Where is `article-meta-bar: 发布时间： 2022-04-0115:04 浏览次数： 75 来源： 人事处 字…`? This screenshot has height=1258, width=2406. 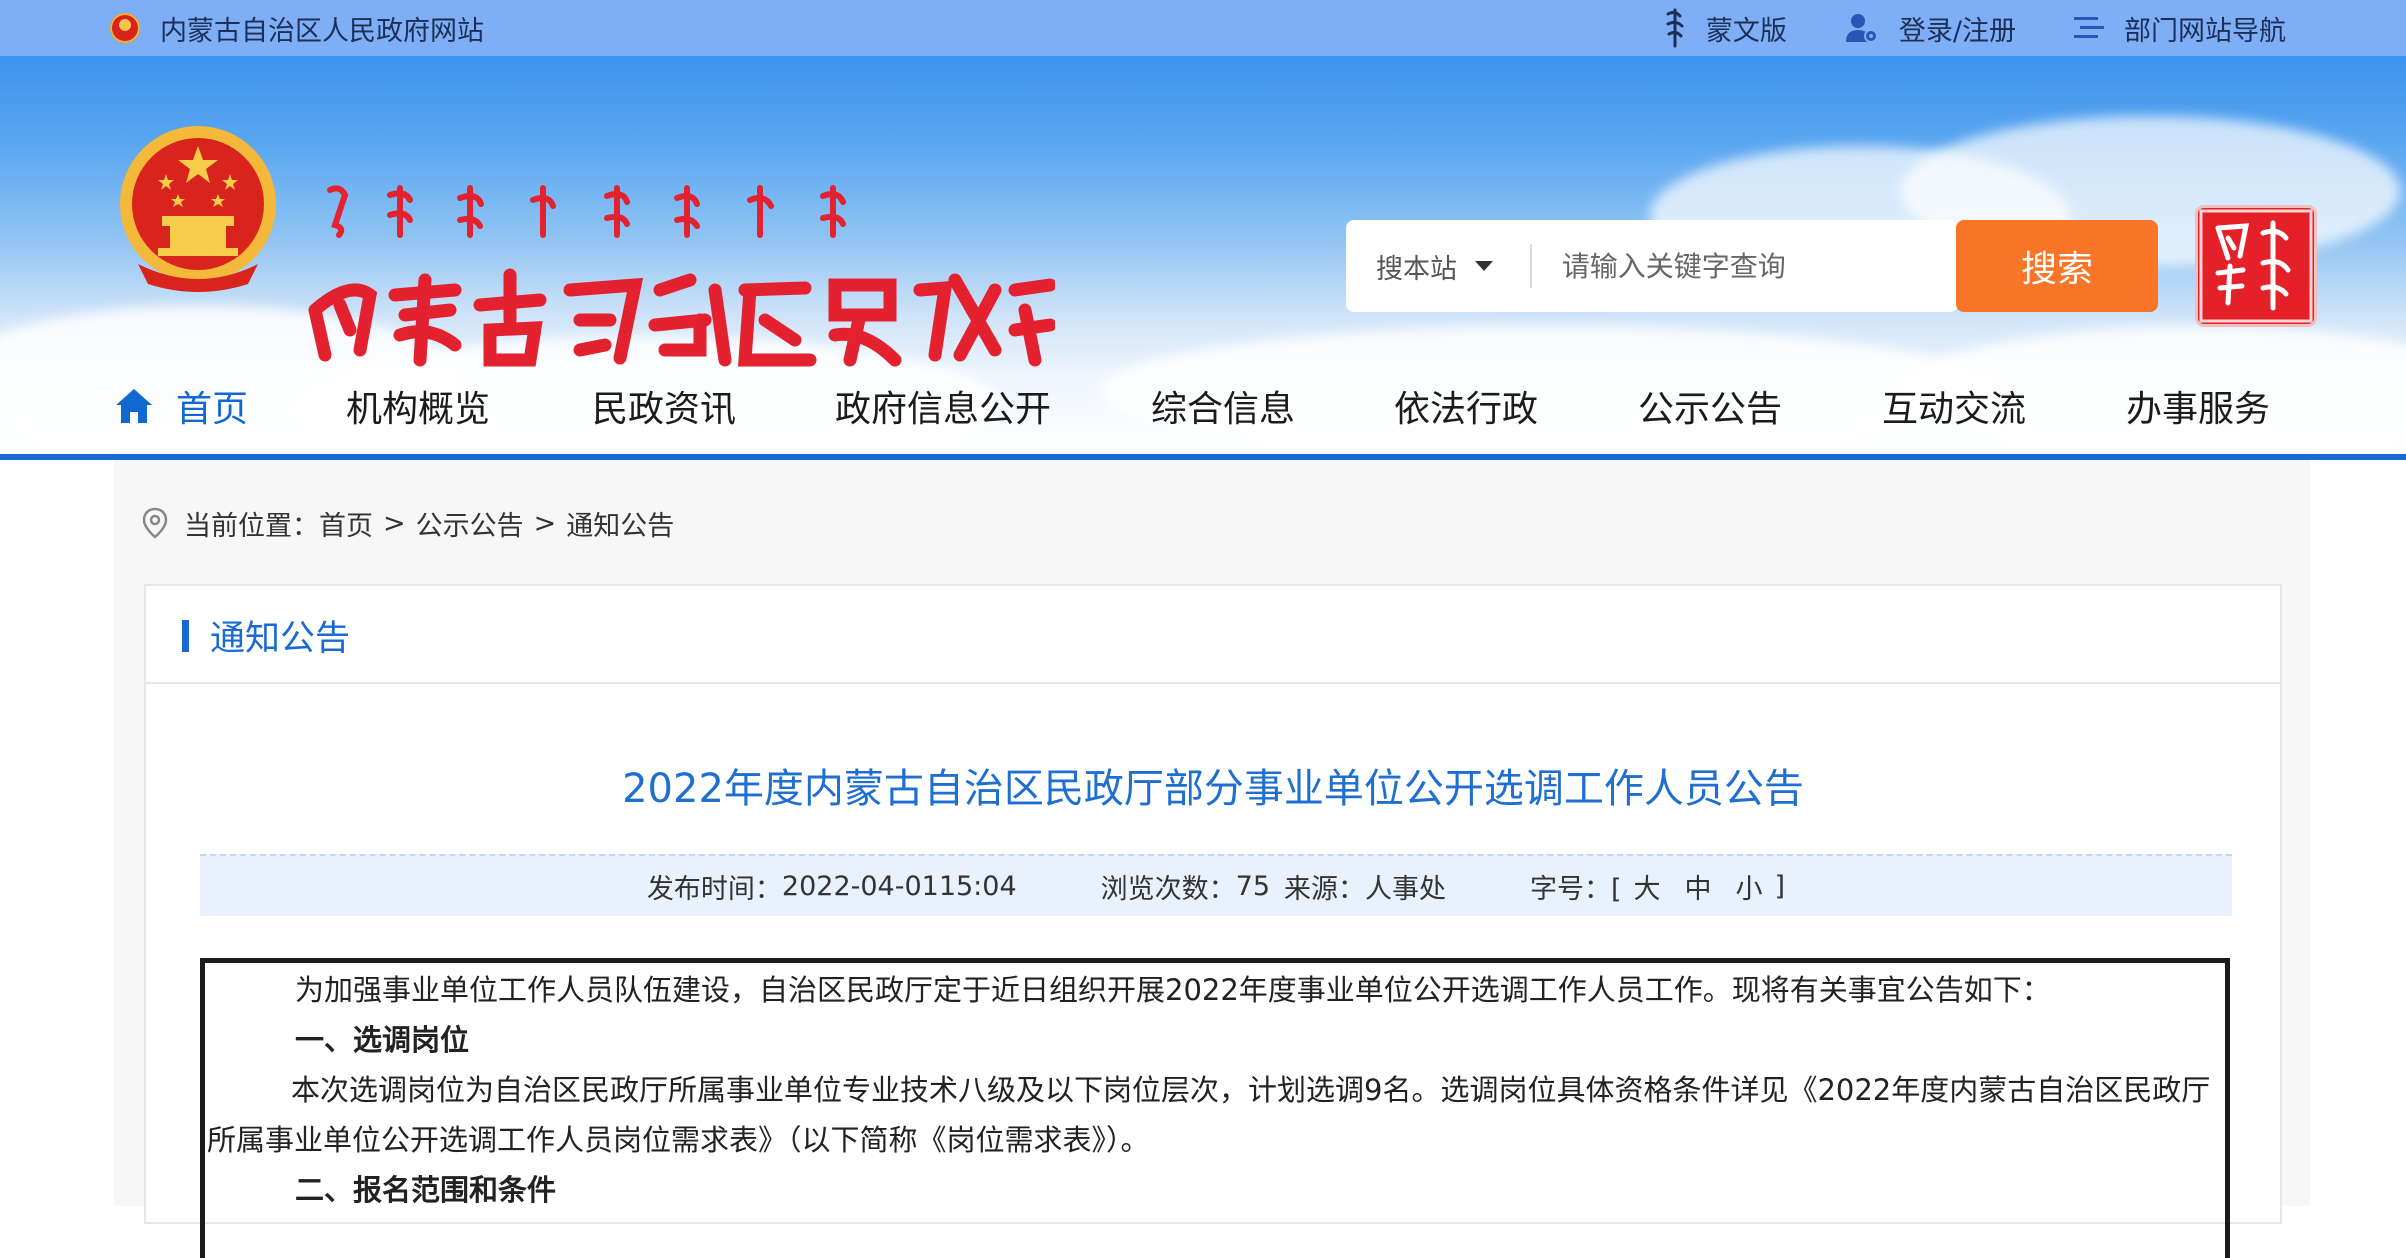
article-meta-bar: 发布时间： 2022-04-0115:04 浏览次数： 75 来源： 人事处 字… is located at coordinates (1216, 885).